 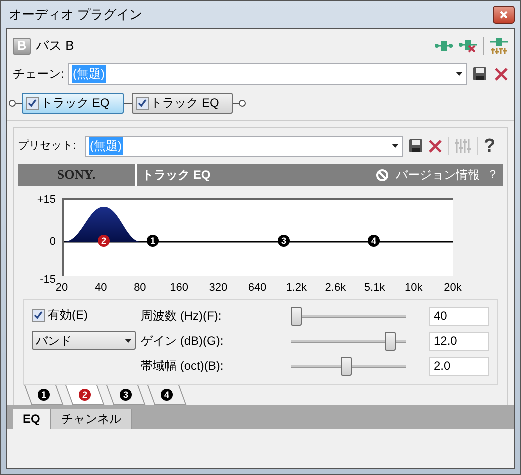 I want to click on band-tab: 4, so click(x=167, y=395).